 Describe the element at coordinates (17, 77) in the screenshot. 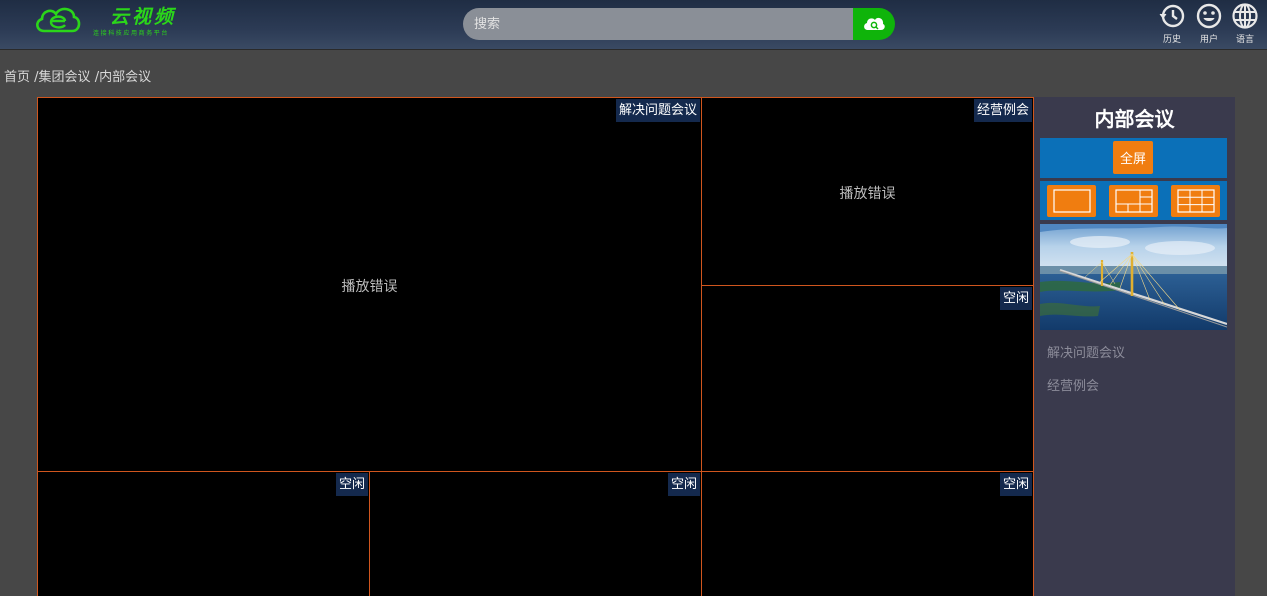

I see `breadcrumb-home: 首页` at that location.